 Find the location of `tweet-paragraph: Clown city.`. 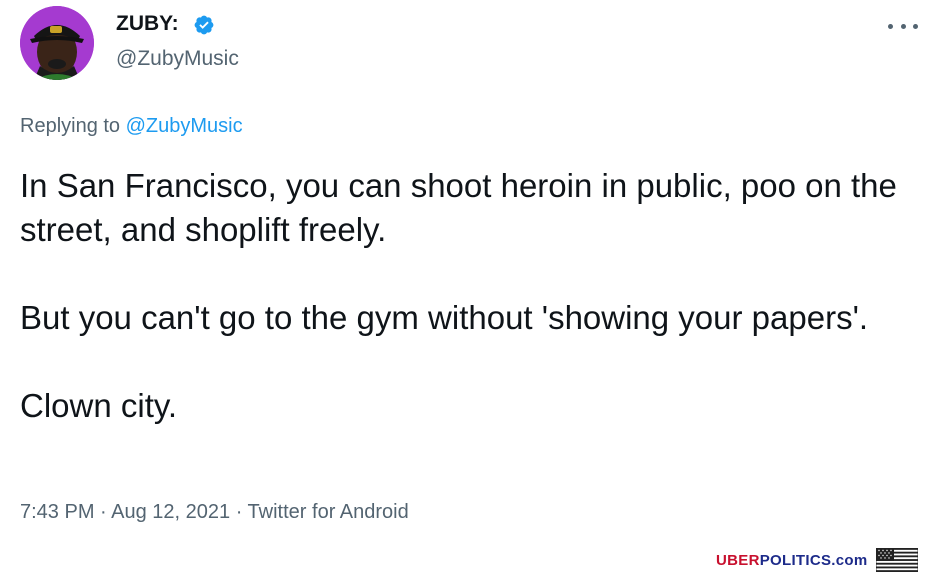

tweet-paragraph: Clown city. is located at coordinates (99, 405).